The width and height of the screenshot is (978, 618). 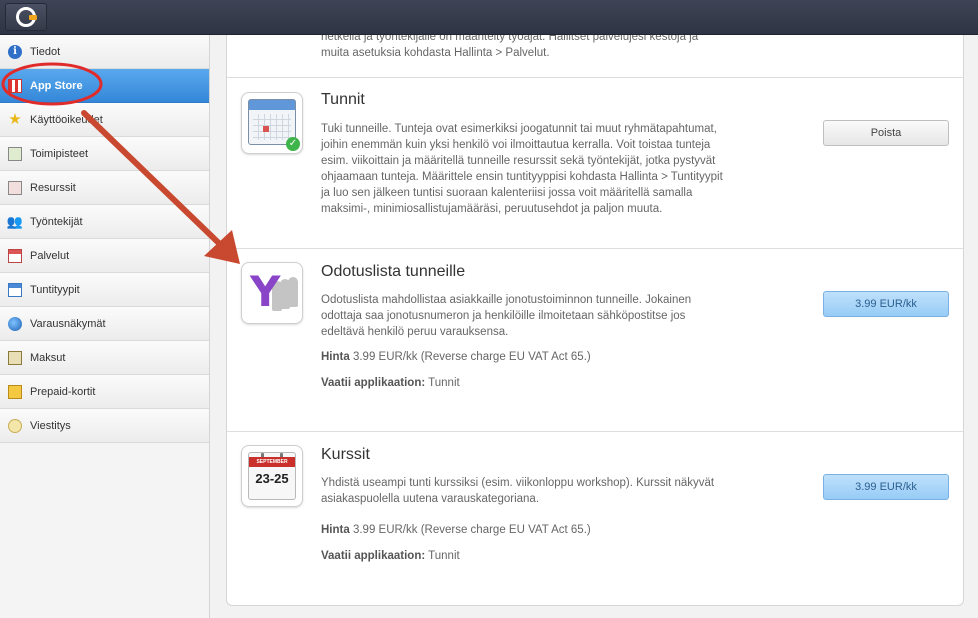 I want to click on sidebar-item-resurssit: Resurssit, so click(x=104, y=188).